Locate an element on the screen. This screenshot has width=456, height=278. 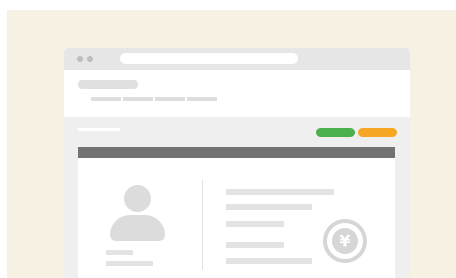
user-name-placeholder is located at coordinates (119, 252).